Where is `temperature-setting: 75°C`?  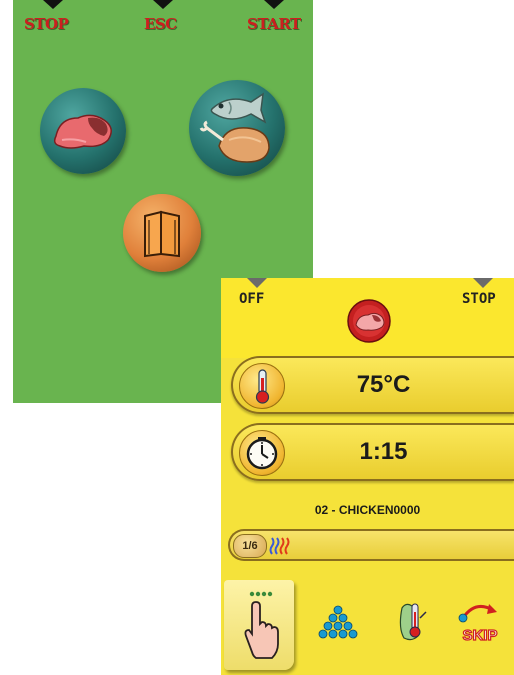 temperature-setting: 75°C is located at coordinates (372, 385).